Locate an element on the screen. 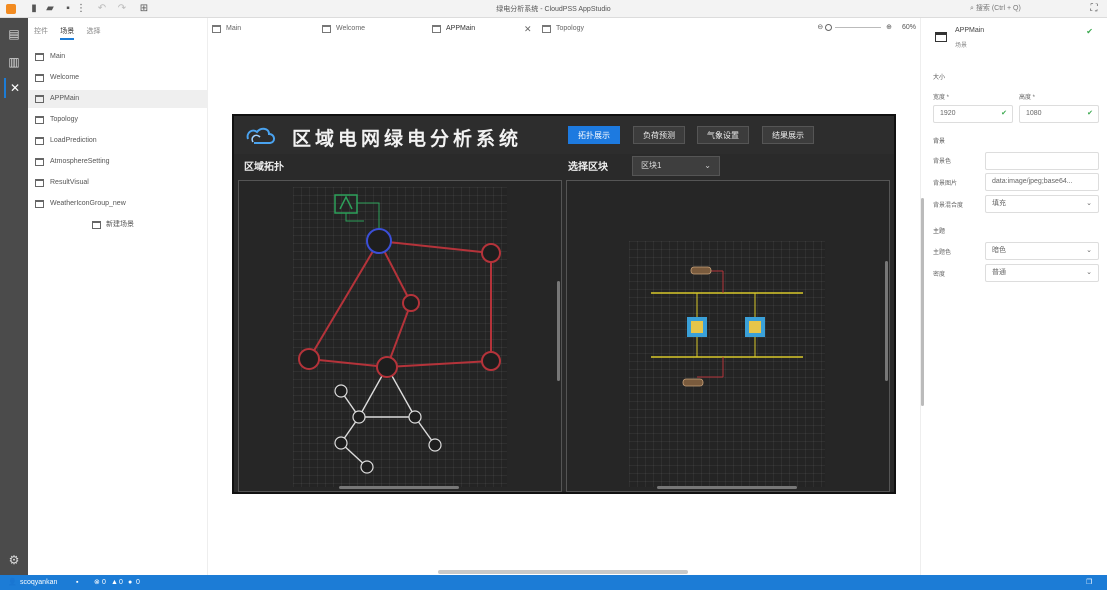 This screenshot has height=590, width=1107. zoom-slider-track is located at coordinates (858, 27).